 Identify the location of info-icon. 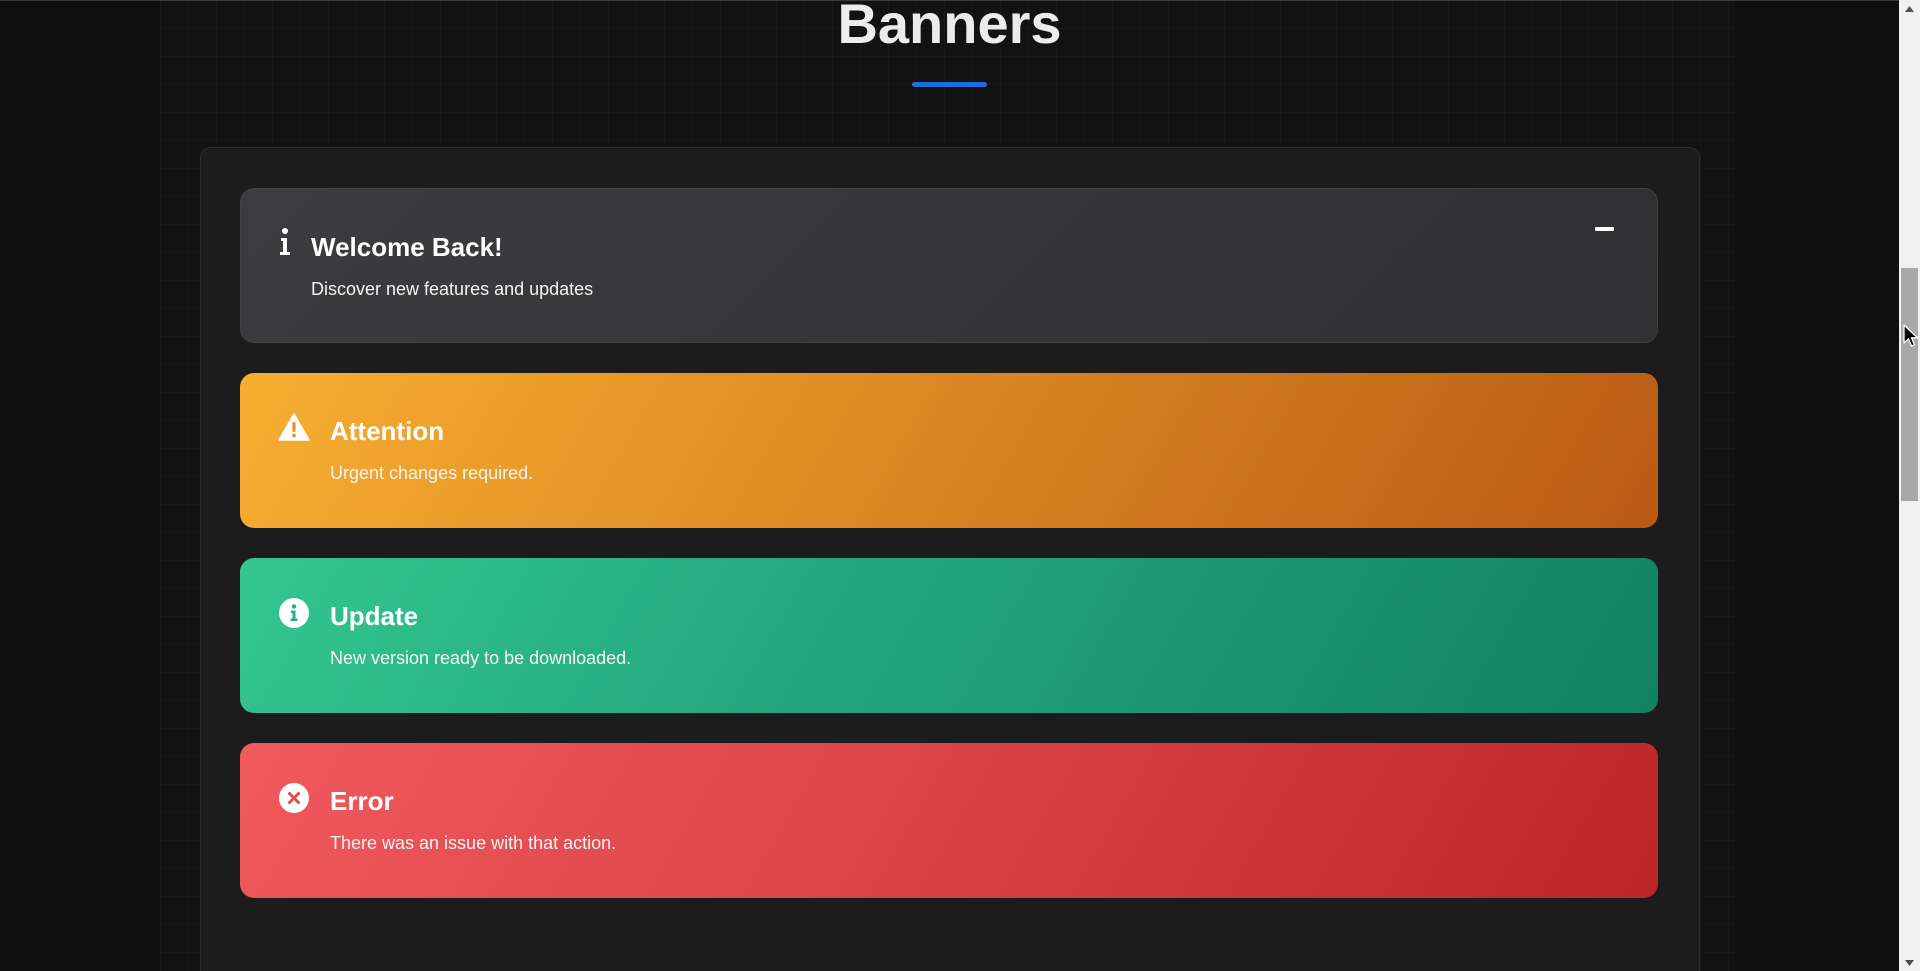
(285, 242).